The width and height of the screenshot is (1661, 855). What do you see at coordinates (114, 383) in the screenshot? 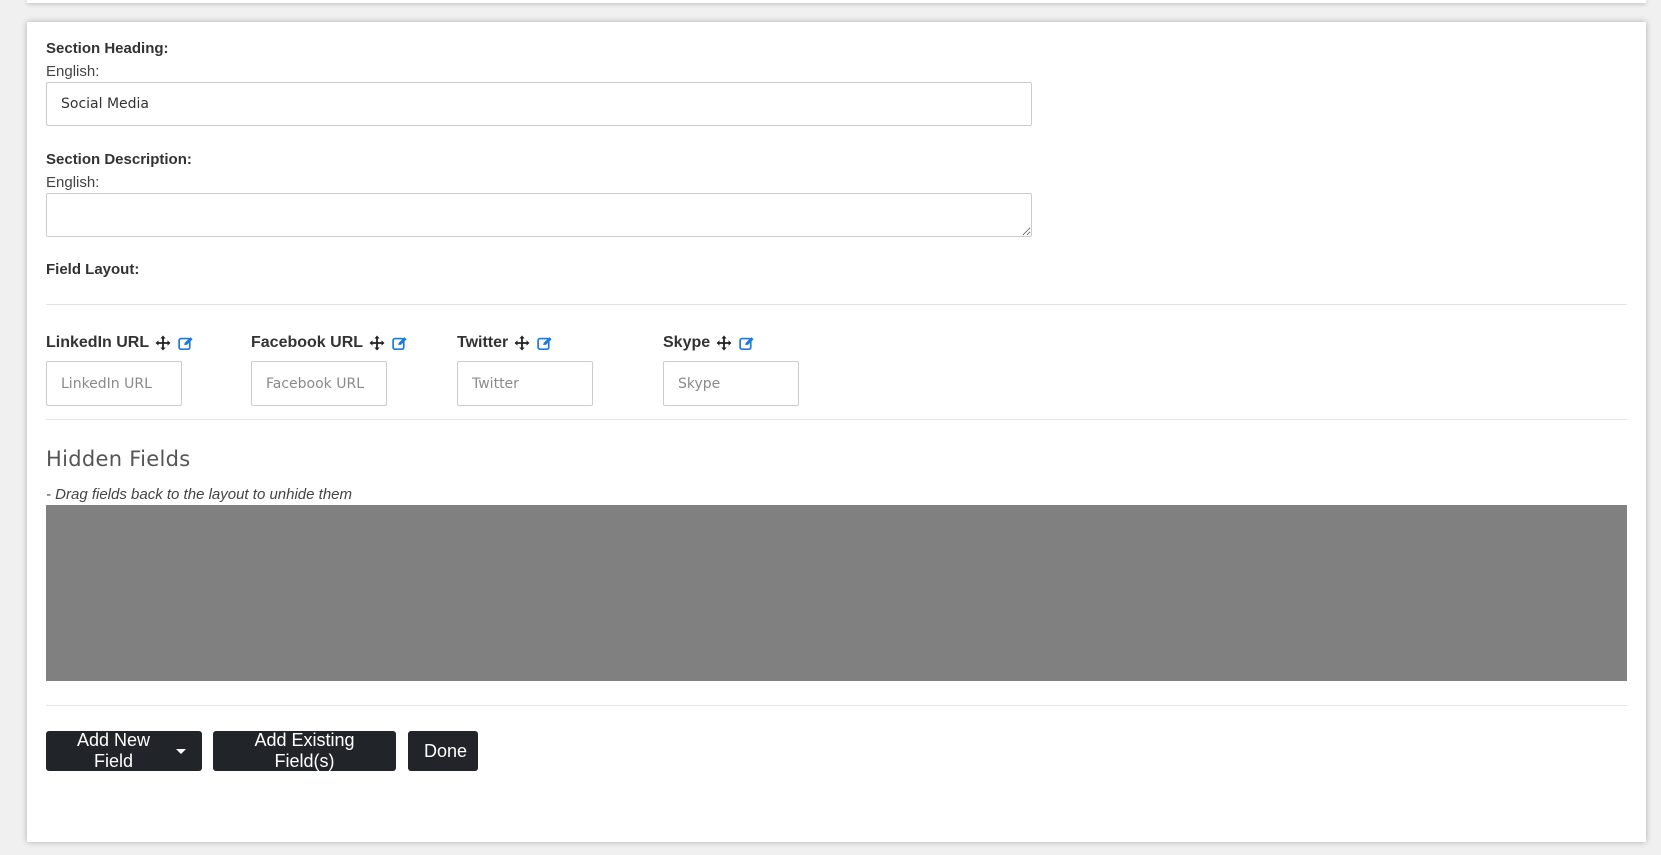
I see `linkedin-url-input` at bounding box center [114, 383].